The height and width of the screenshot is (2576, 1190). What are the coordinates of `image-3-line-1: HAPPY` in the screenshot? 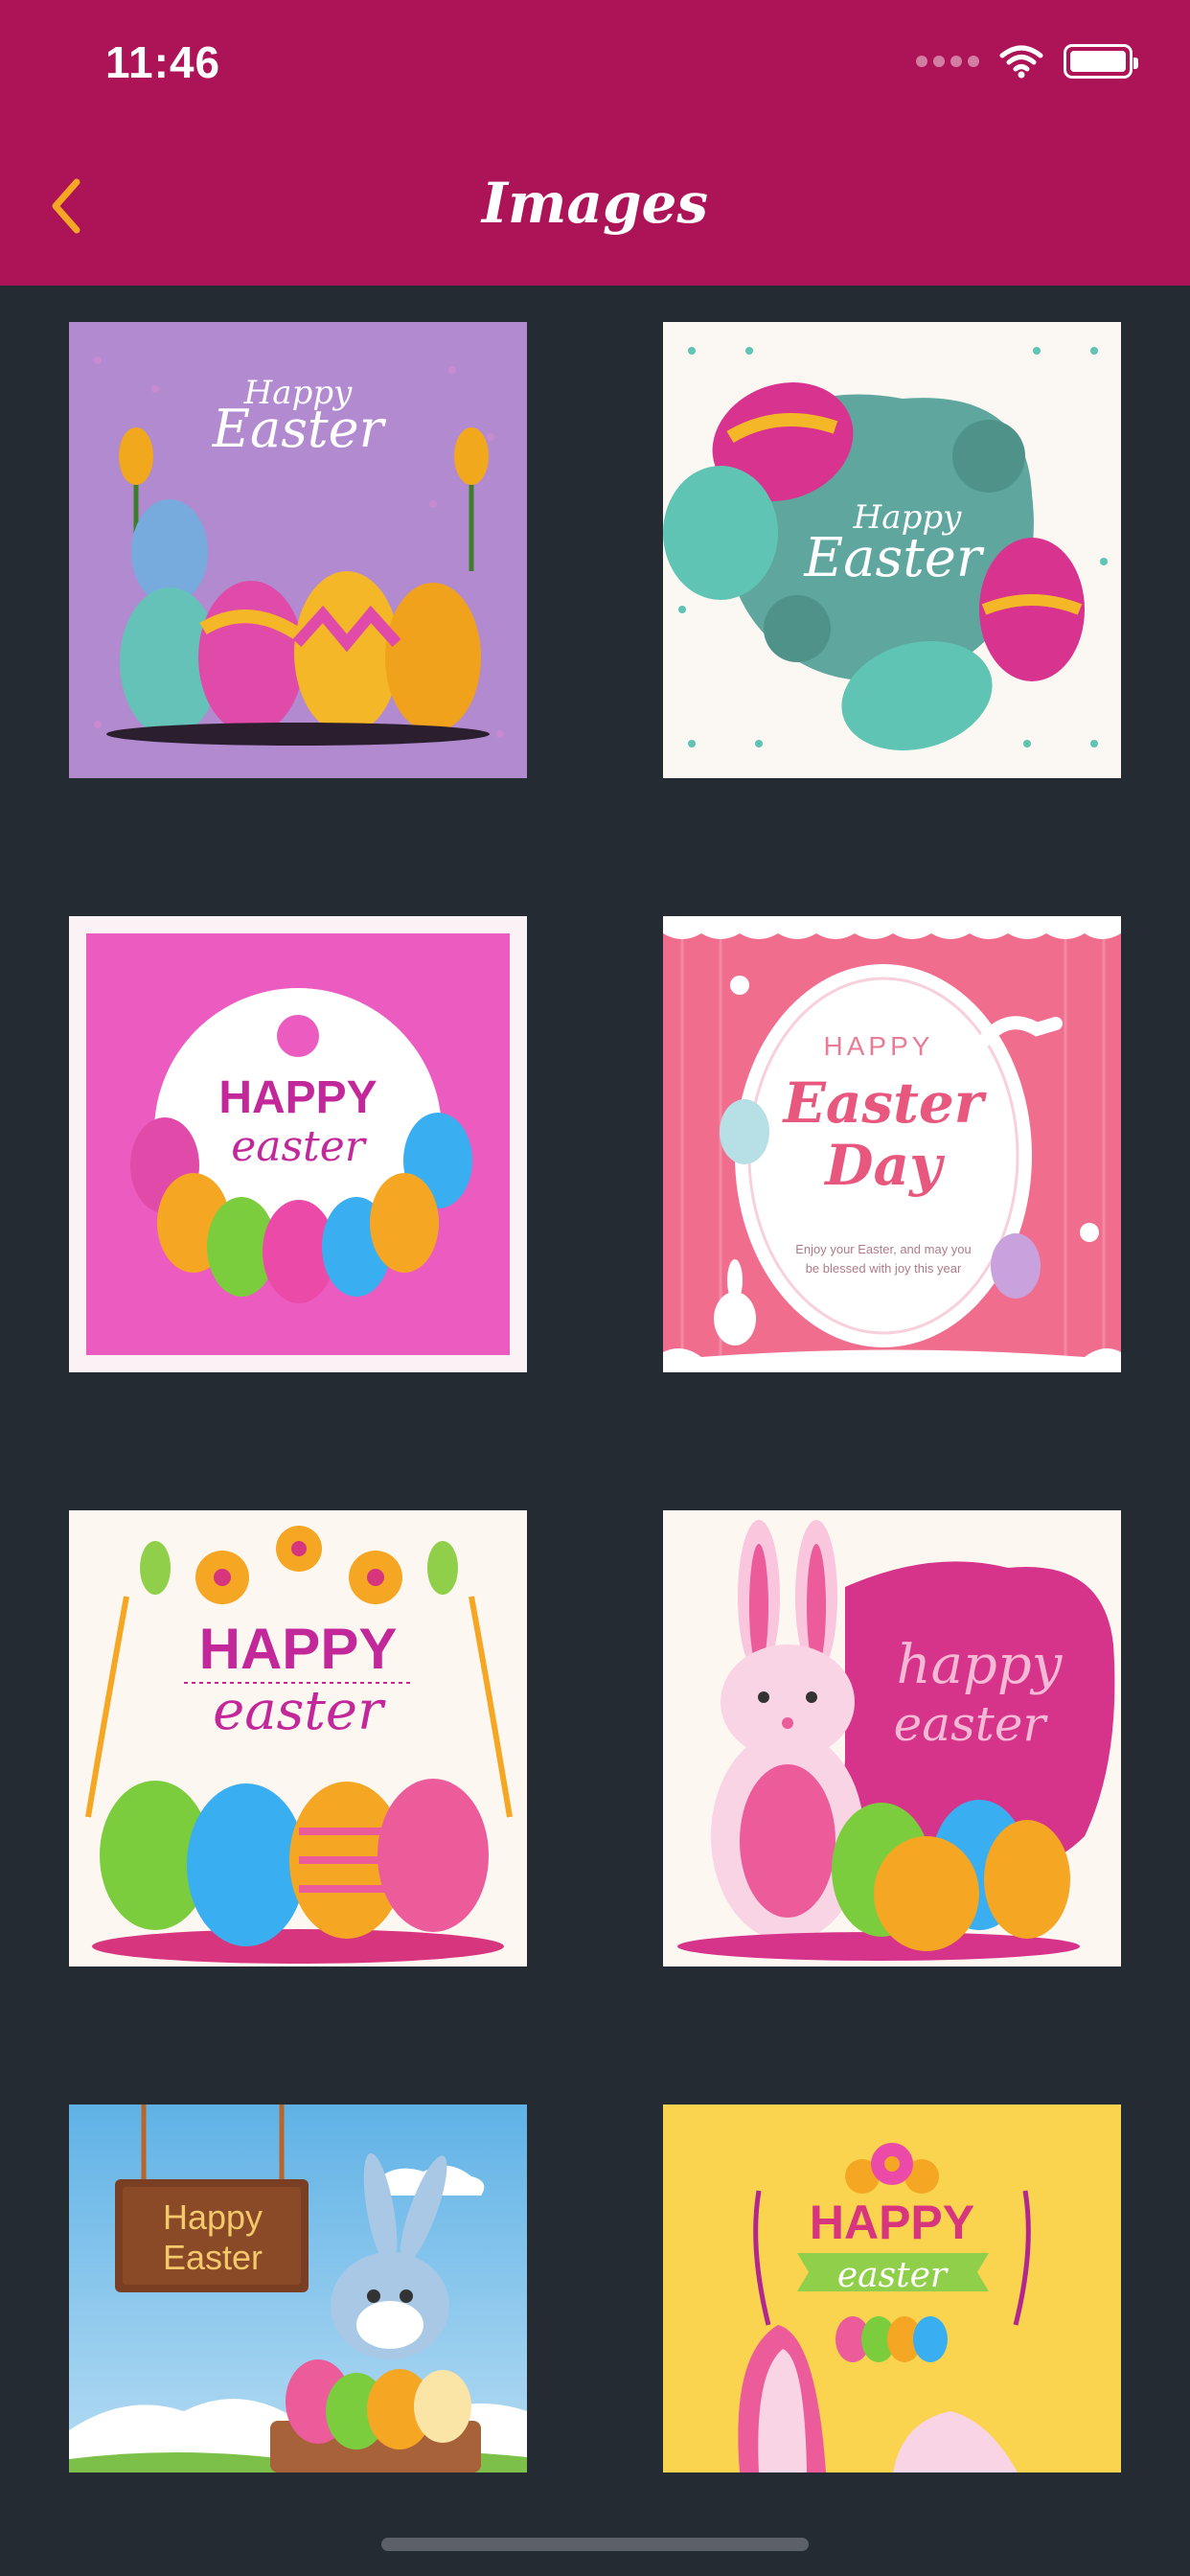 It's located at (297, 1097).